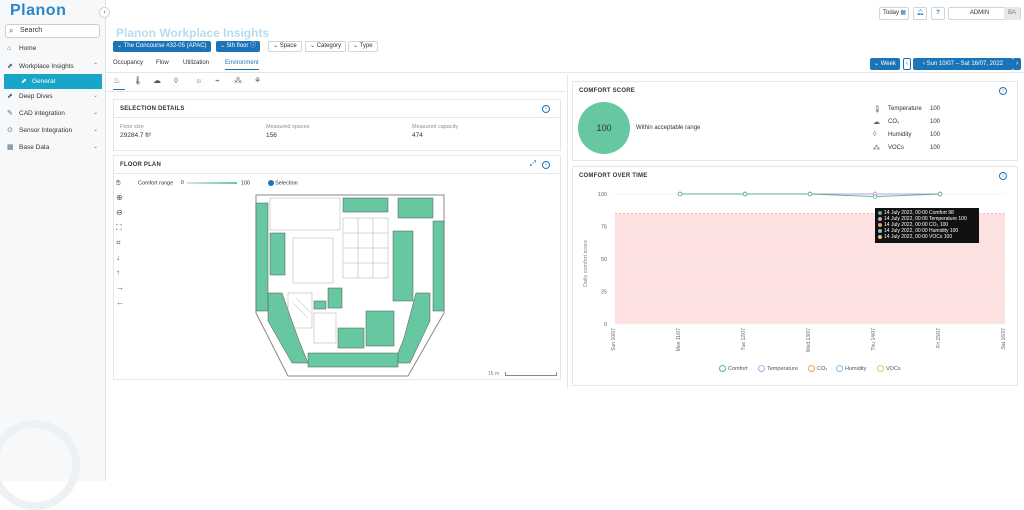  Describe the element at coordinates (116, 80) in the screenshot. I see `comfort-icon: ♨` at that location.